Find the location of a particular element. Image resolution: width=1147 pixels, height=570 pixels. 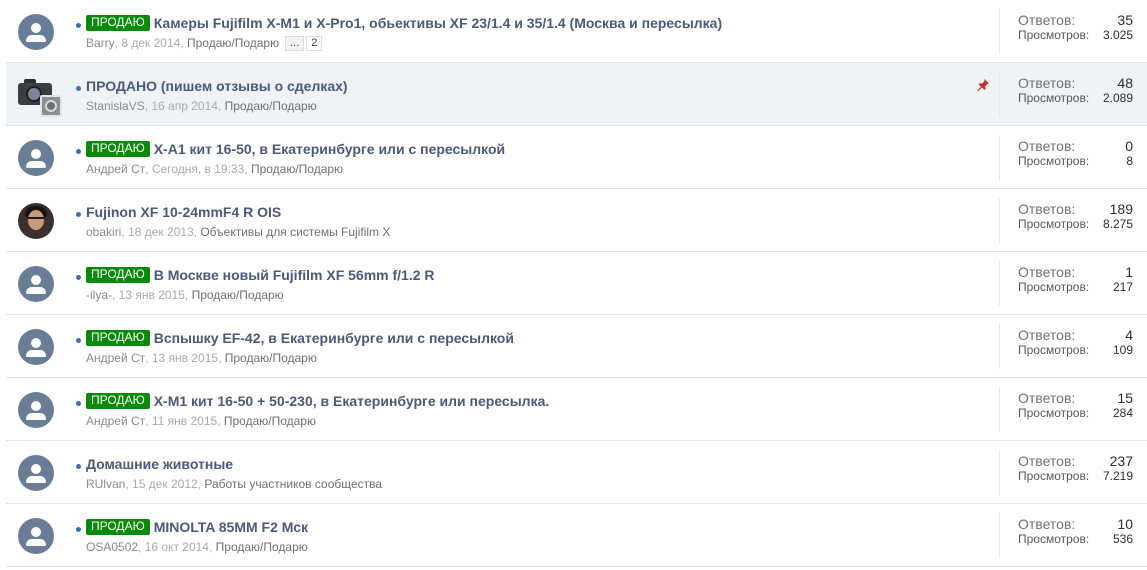

thread-stats: Ответов: 237 Просмотров: 7.219 is located at coordinates (1069, 472).